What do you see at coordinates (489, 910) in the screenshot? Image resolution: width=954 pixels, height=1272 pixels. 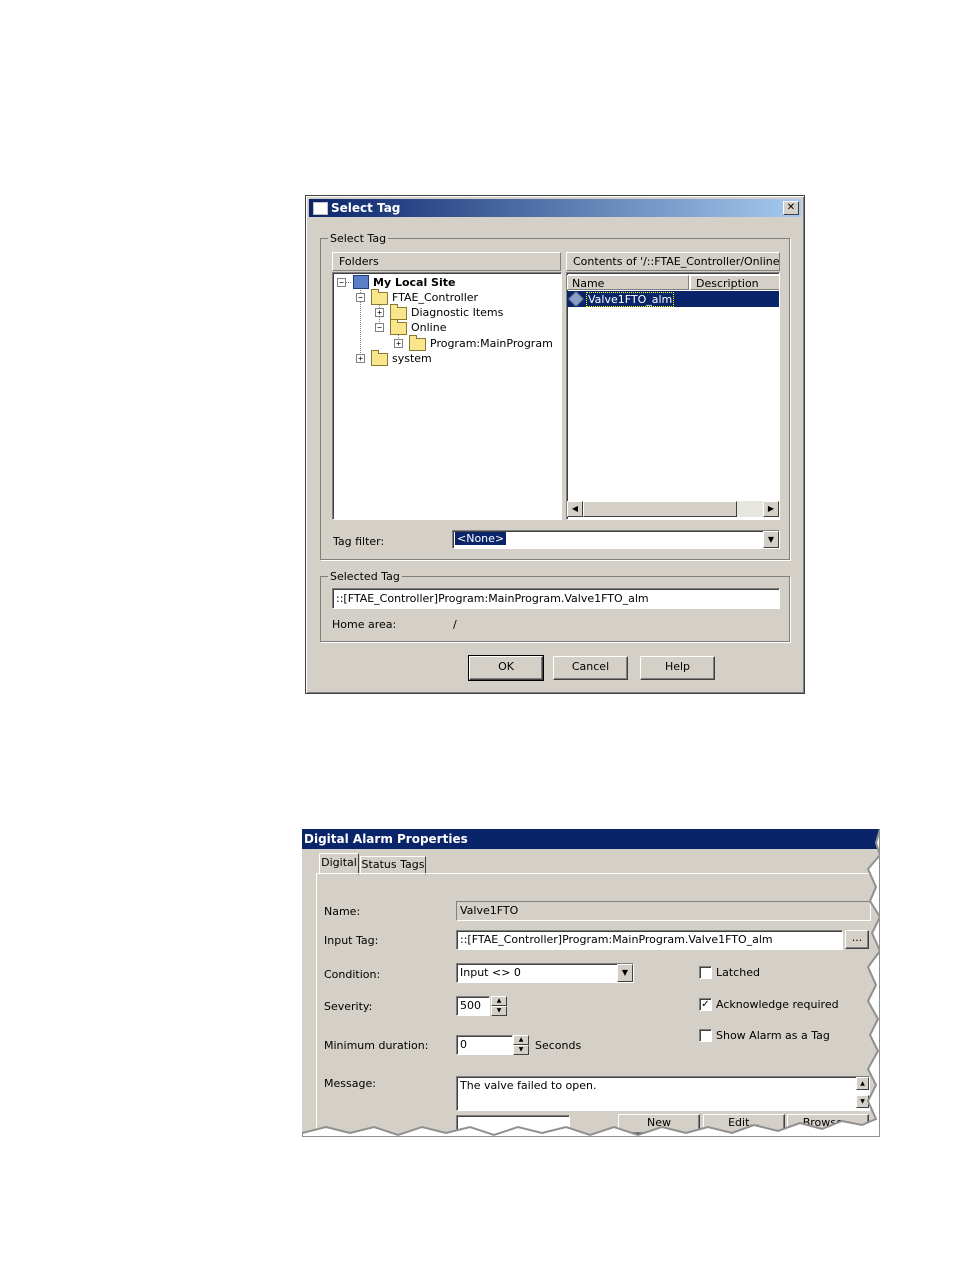 I see `name-value: Valve1FTO` at bounding box center [489, 910].